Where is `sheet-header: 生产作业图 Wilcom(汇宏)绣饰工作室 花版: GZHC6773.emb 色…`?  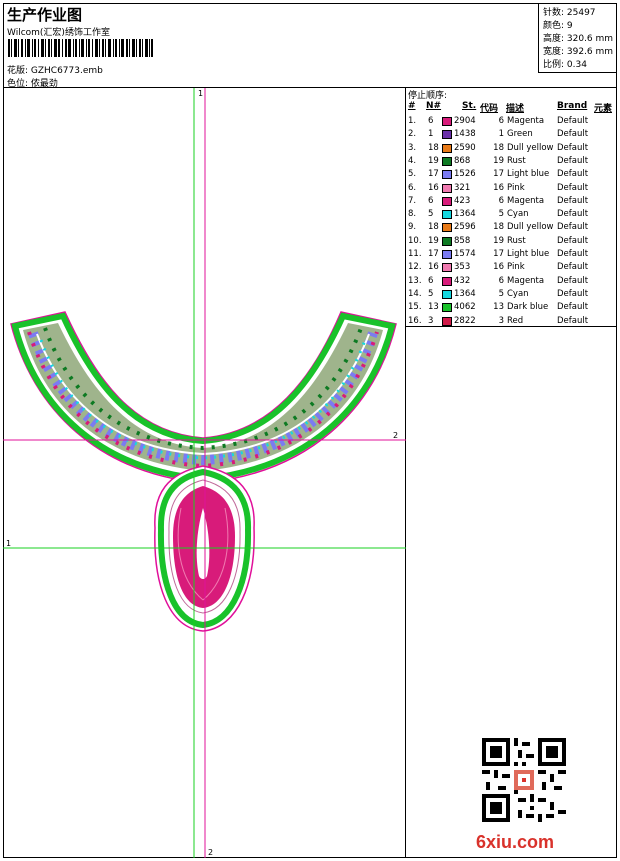
sheet-header: 生产作业图 Wilcom(汇宏)绣饰工作室 花版: GZHC6773.emb 色… is located at coordinates (310, 46).